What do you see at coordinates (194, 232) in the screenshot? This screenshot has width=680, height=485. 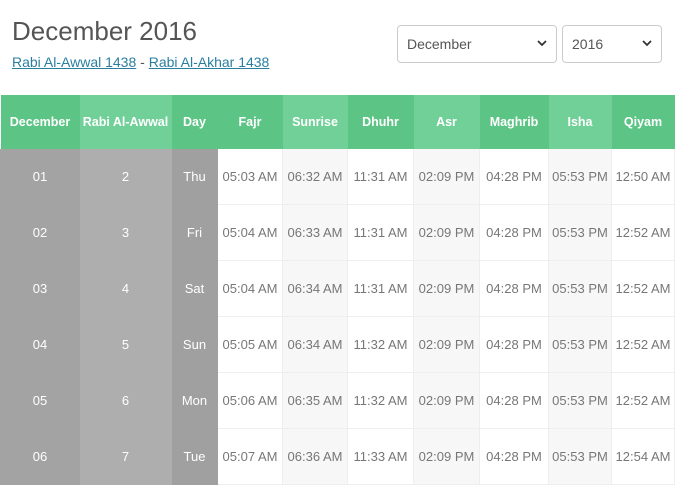 I see `weekday-cell: Fri` at bounding box center [194, 232].